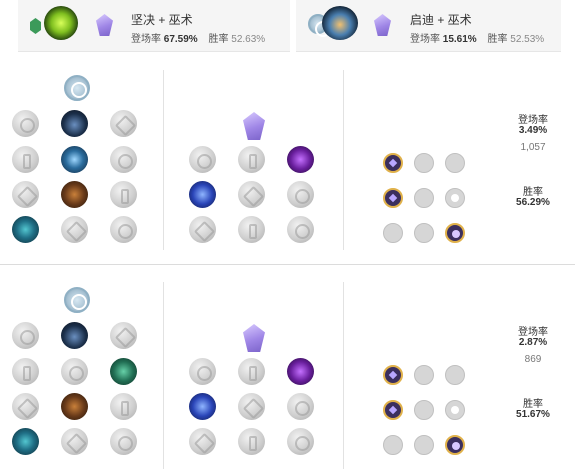  I want to click on pick-rate-value: 15.61%, so click(459, 39).